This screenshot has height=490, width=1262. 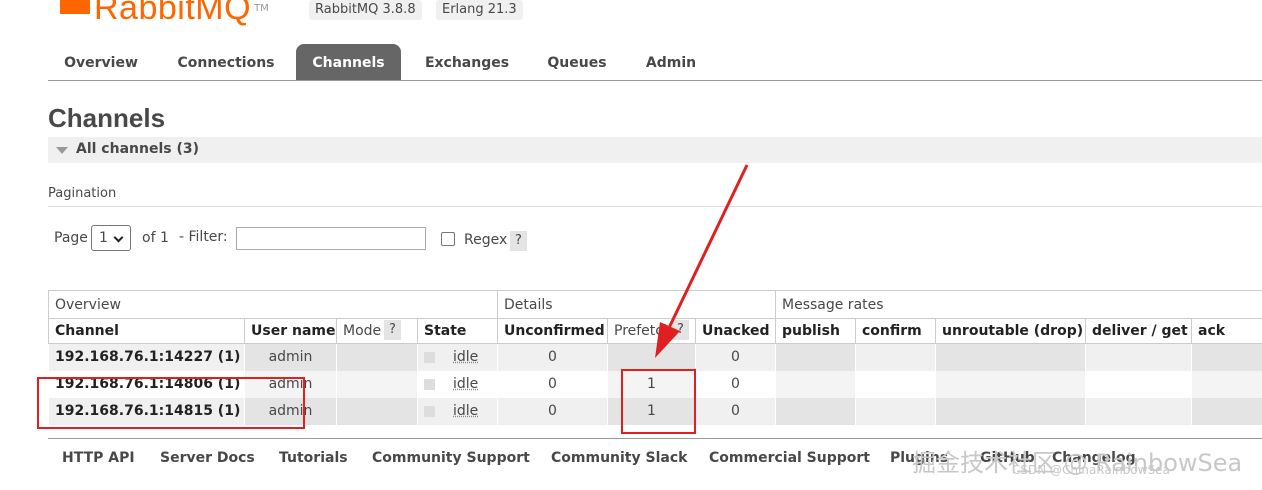 What do you see at coordinates (702, 261) in the screenshot?
I see `annotation-arrow` at bounding box center [702, 261].